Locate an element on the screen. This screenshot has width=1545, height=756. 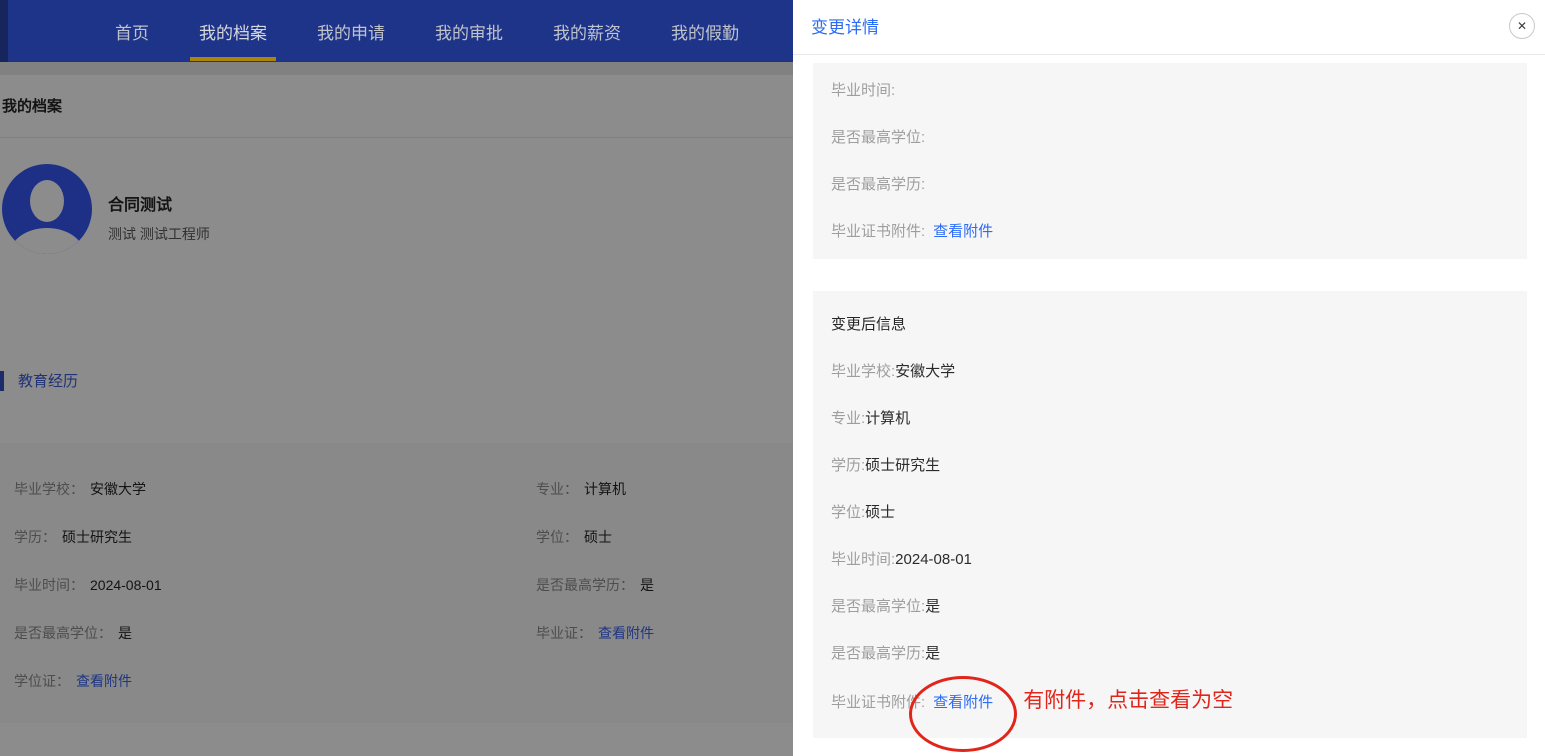
nav-edge-decoration is located at coordinates (4, 31).